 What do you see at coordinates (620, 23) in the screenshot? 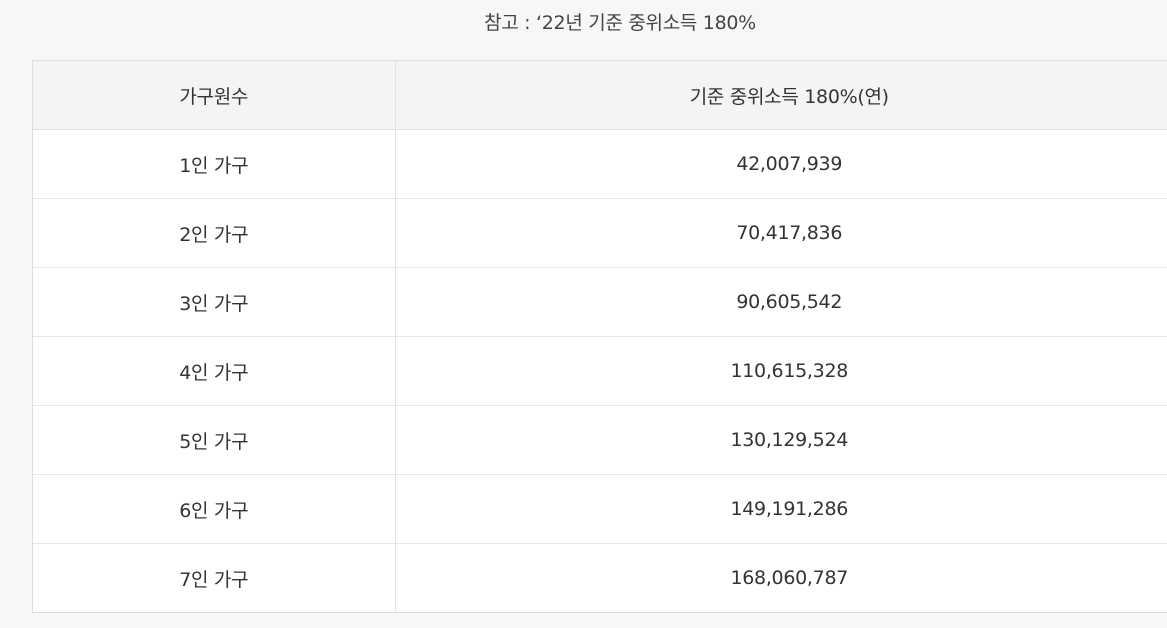
I see `table-caption: 참고 : ‘22년 기준 중위소득 180%` at bounding box center [620, 23].